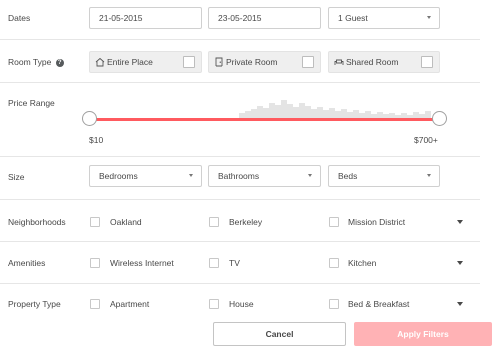 This screenshot has width=493, height=350. Describe the element at coordinates (30, 62) in the screenshot. I see `room-type-label-text: Room Type` at that location.